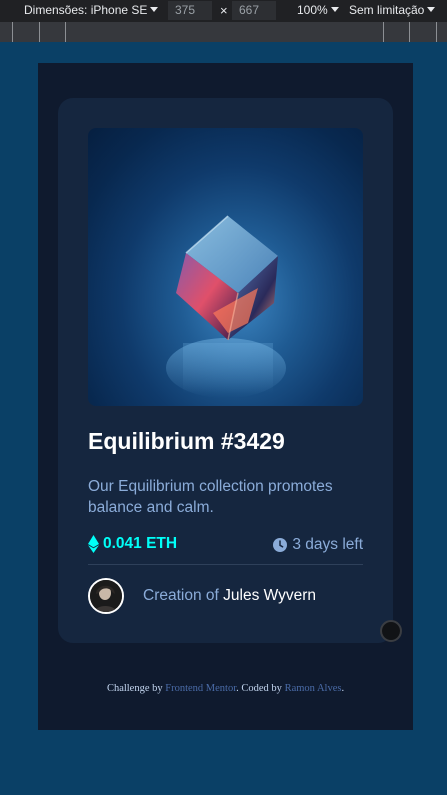  Describe the element at coordinates (327, 544) in the screenshot. I see `time-left-value: 3 days left` at that location.